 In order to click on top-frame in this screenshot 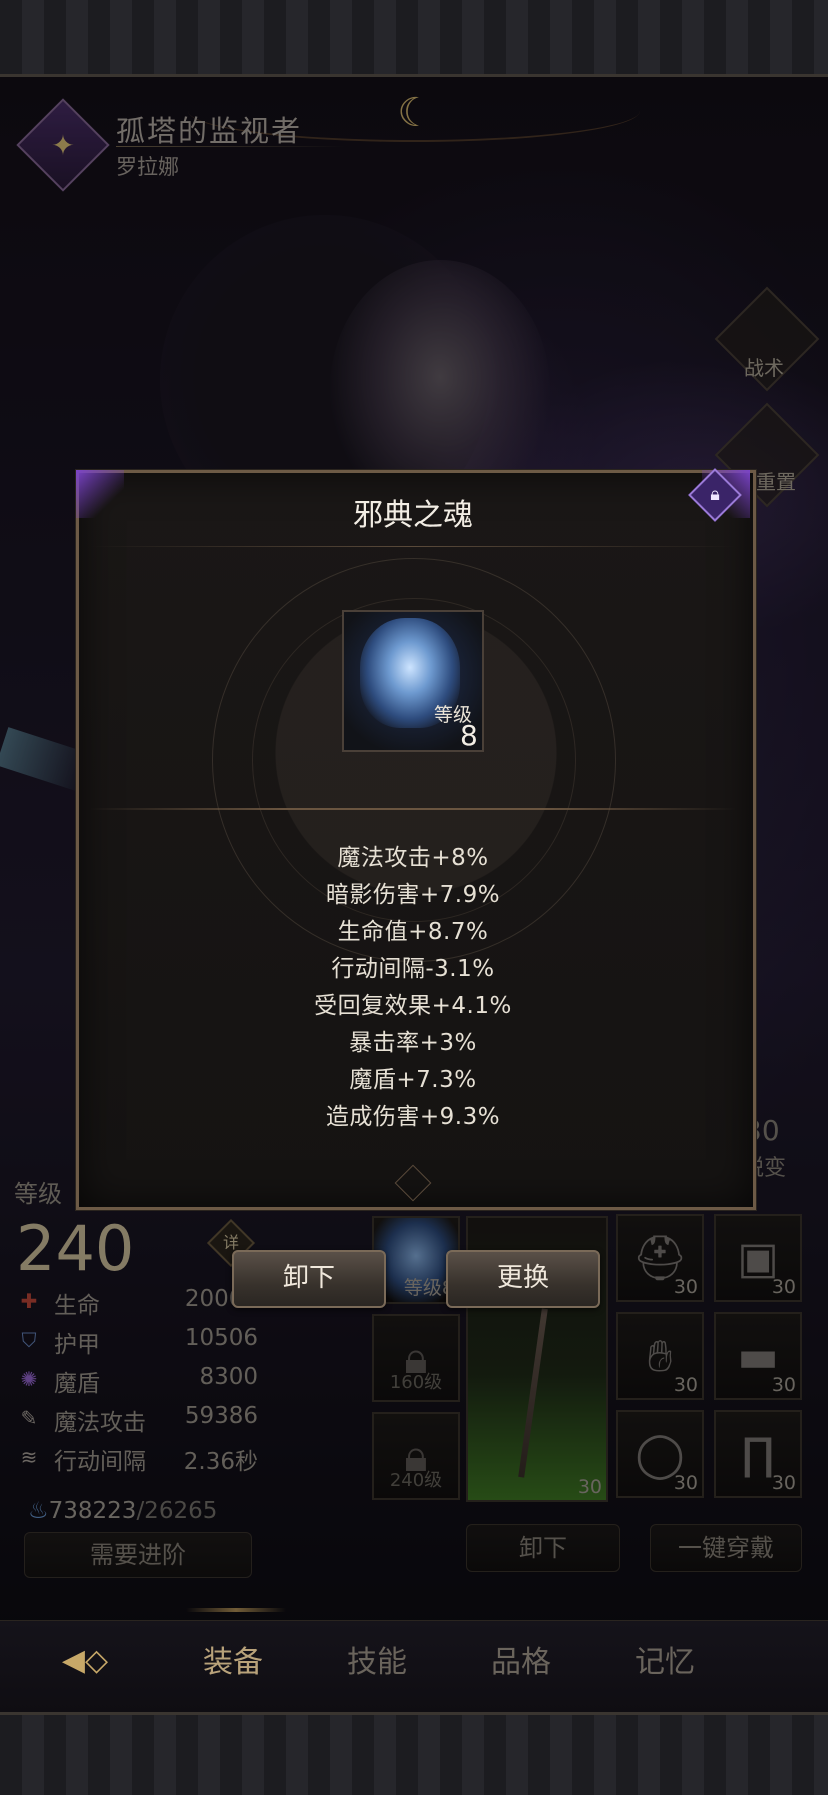, I will do `click(414, 38)`.